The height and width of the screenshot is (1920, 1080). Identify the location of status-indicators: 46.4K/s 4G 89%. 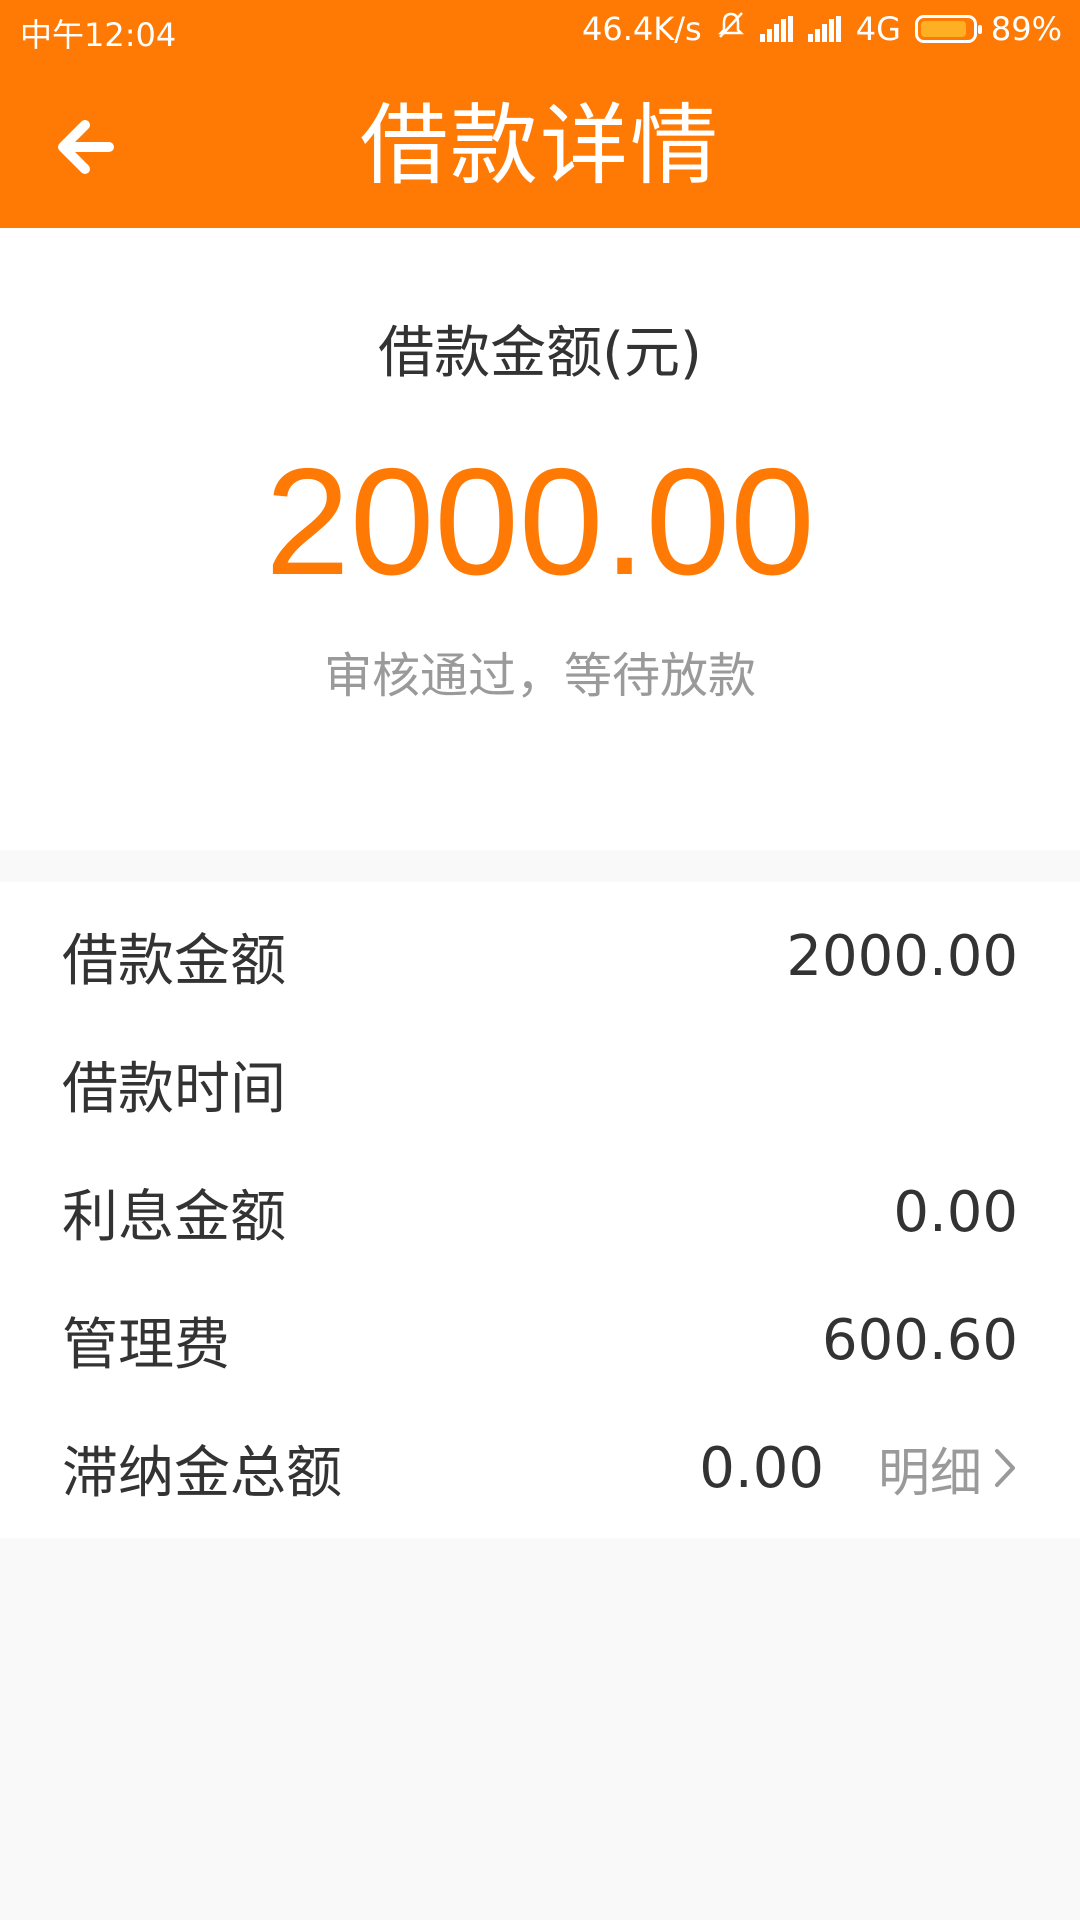
(822, 29).